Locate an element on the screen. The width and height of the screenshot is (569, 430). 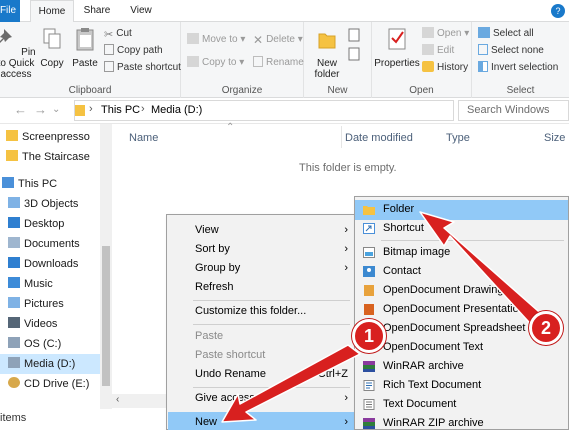
menu-item-group-by: Group by is located at coordinates (217, 268).